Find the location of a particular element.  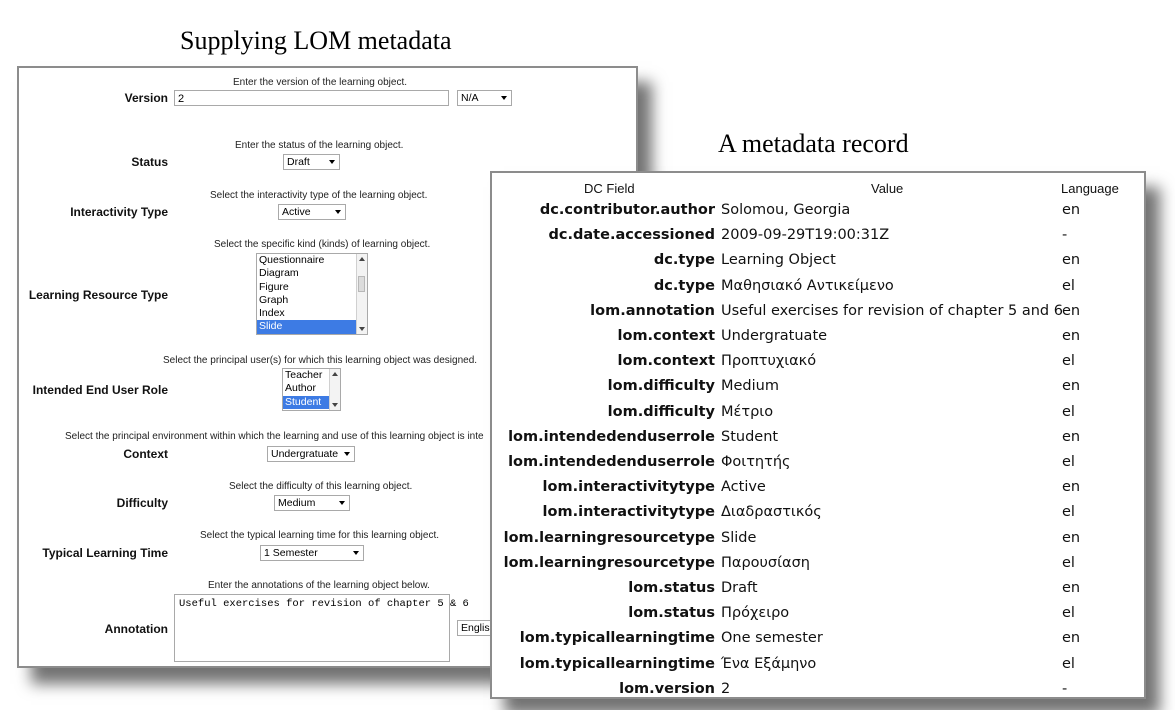

record-row: lom.status Πρόχειρο el is located at coordinates (818, 617).